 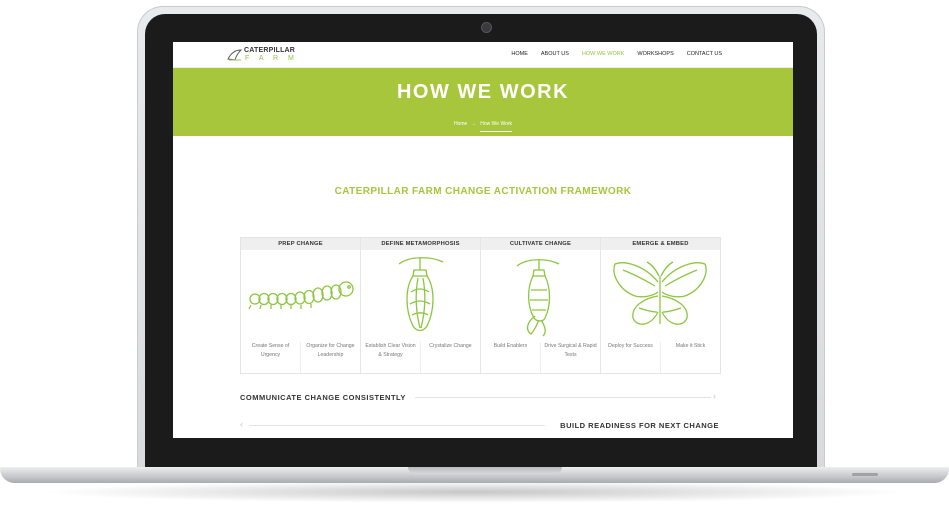 I want to click on breadcrumb-current: How We Work, so click(x=496, y=126).